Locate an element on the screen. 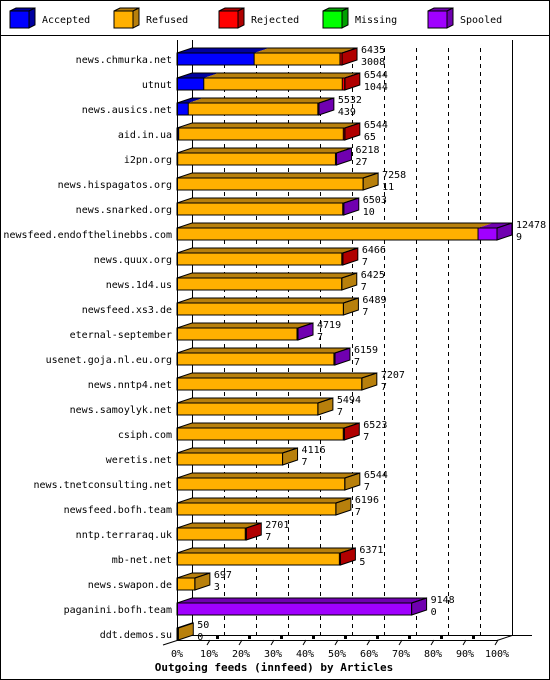  total-label: 5494 is located at coordinates (349, 400).